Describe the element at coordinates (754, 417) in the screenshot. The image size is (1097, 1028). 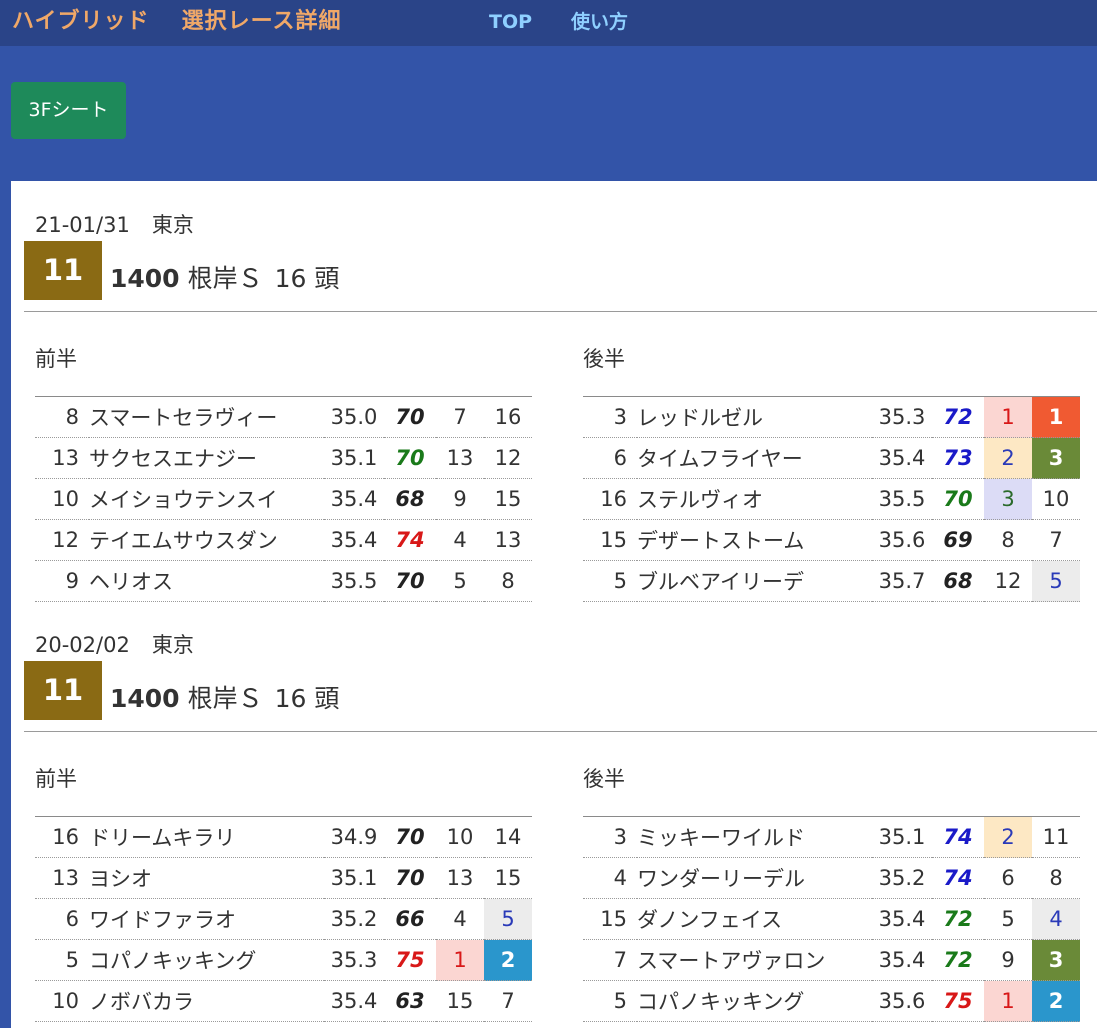
I see `horse-name: レッドルゼル` at that location.